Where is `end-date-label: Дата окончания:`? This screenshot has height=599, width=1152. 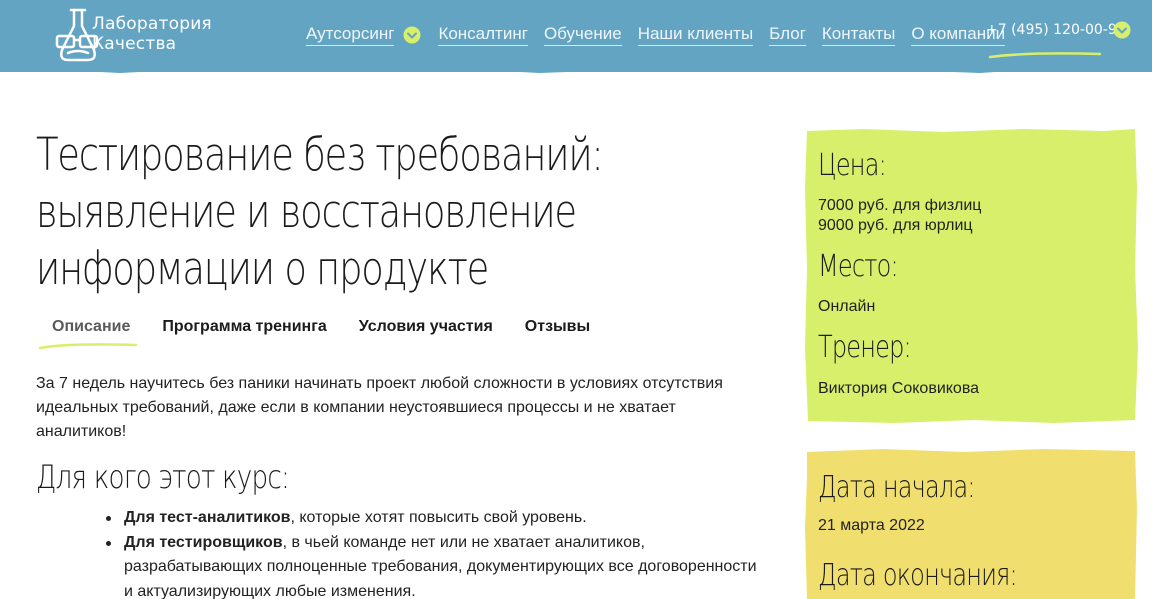 end-date-label: Дата окончания: is located at coordinates (918, 575).